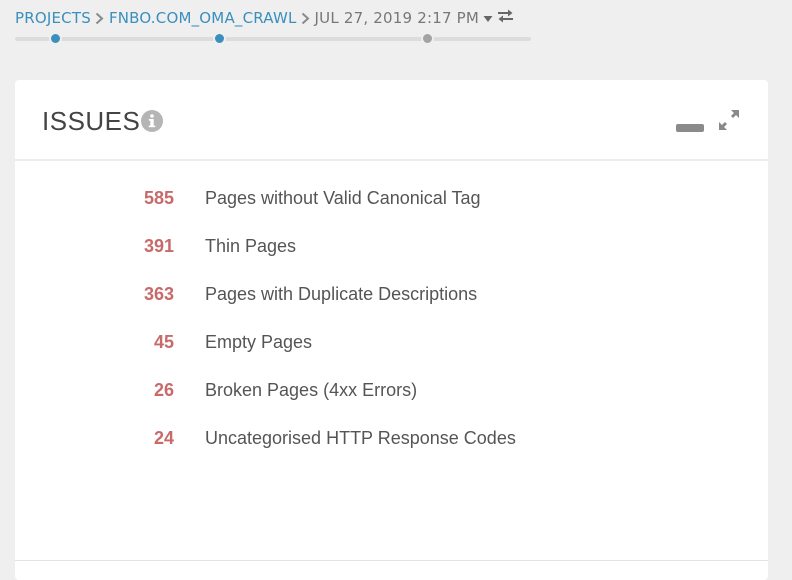 The width and height of the screenshot is (792, 580). Describe the element at coordinates (729, 122) in the screenshot. I see `expand-icon` at that location.